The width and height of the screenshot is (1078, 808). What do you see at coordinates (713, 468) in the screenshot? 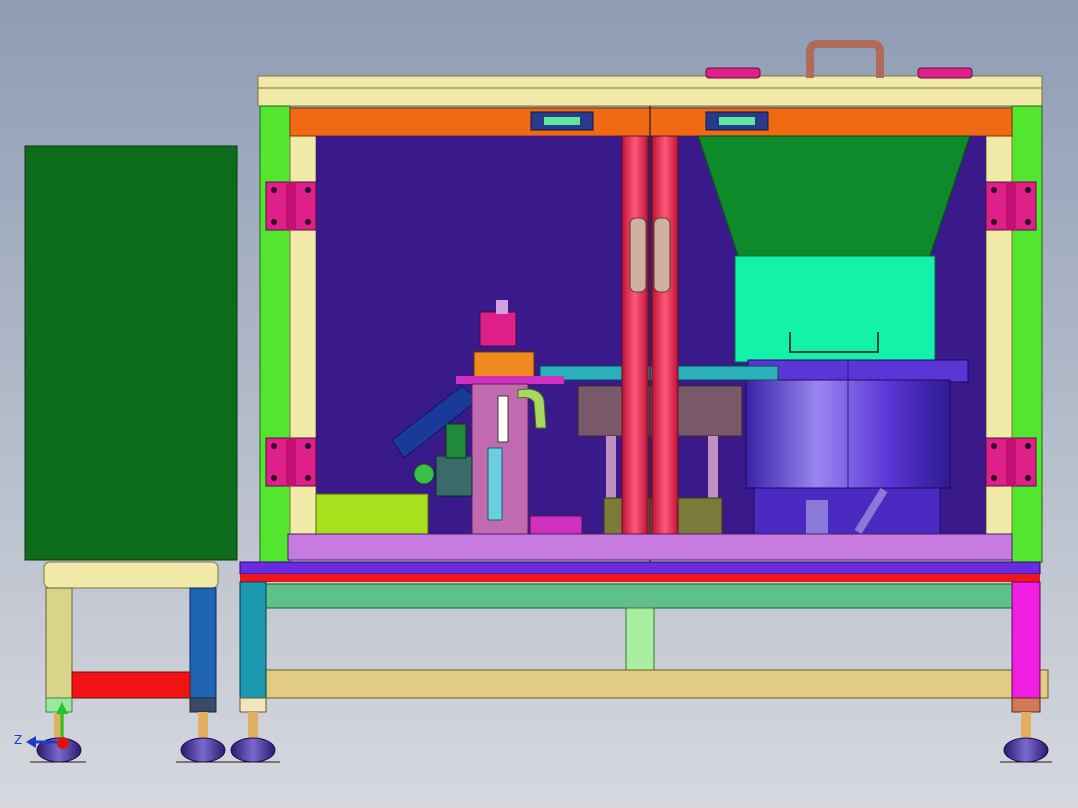
I see `track-support-right` at bounding box center [713, 468].